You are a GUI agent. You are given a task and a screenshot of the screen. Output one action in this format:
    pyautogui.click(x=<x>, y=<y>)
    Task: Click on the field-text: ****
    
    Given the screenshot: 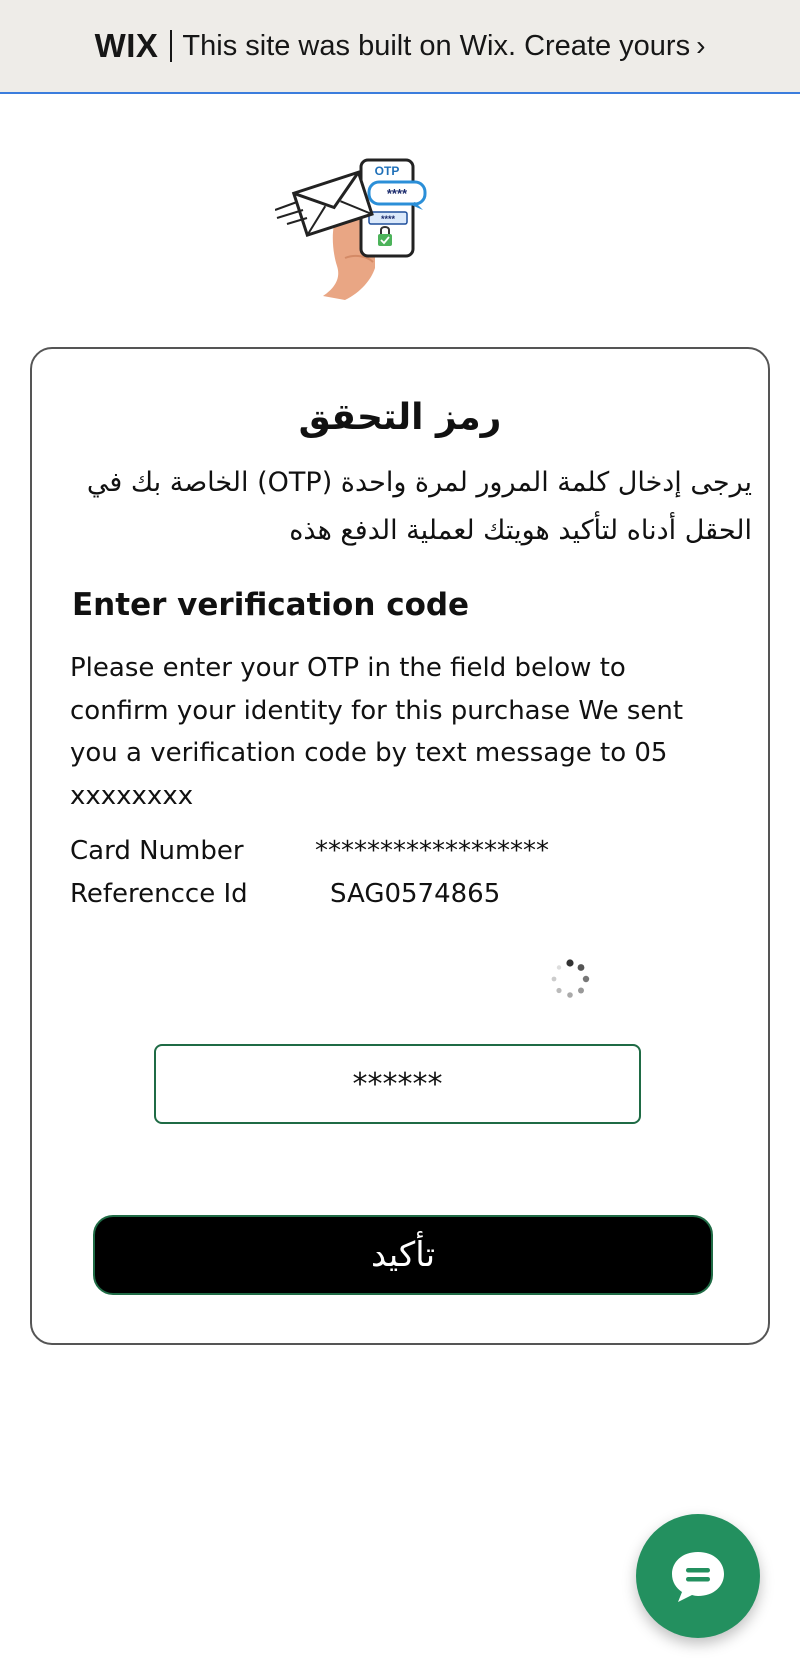 What is the action you would take?
    pyautogui.click(x=388, y=219)
    